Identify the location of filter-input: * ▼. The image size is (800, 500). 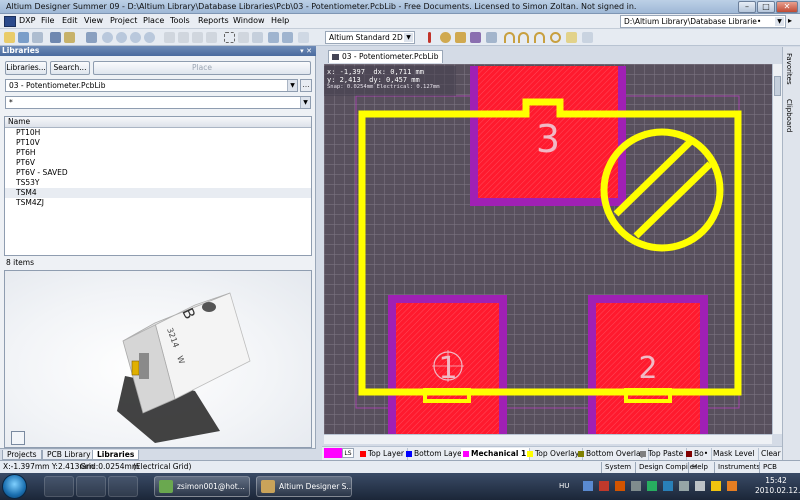
(158, 102).